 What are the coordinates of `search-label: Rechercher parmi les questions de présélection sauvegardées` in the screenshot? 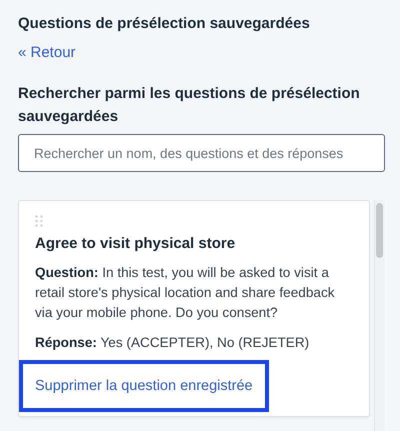 It's located at (189, 105).